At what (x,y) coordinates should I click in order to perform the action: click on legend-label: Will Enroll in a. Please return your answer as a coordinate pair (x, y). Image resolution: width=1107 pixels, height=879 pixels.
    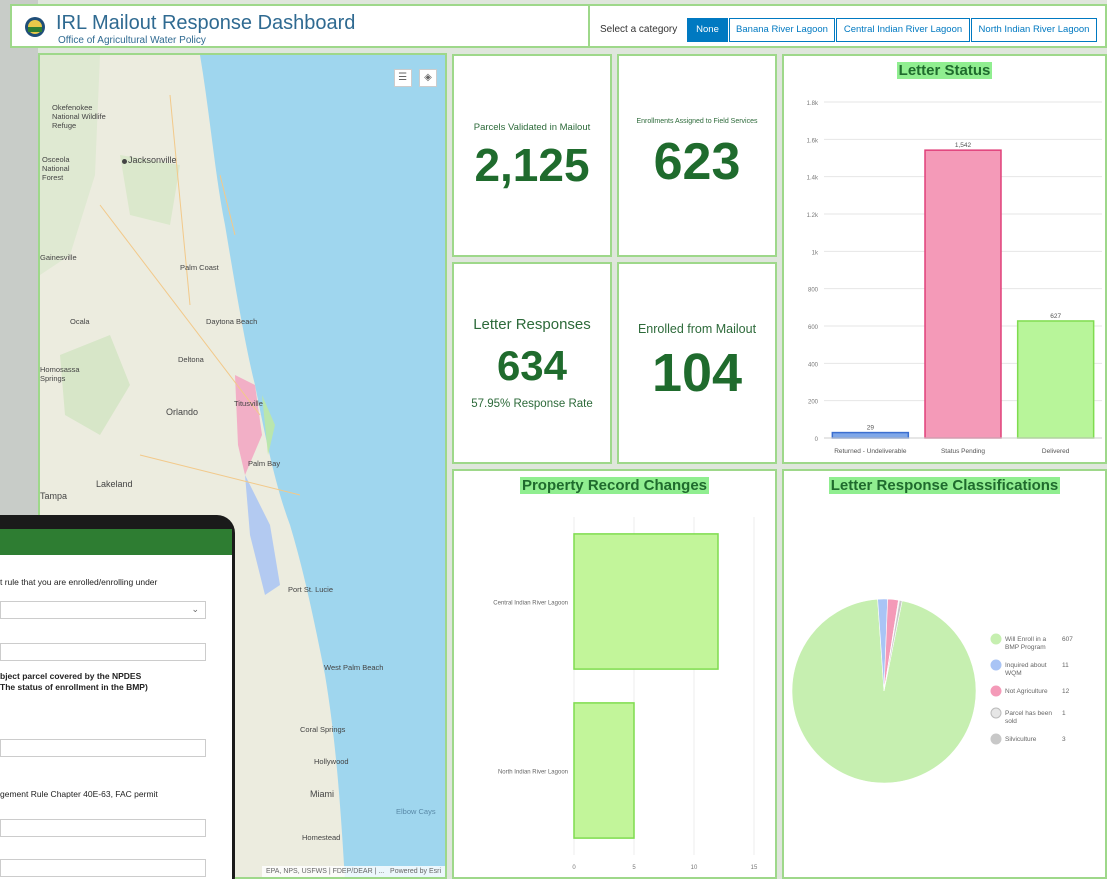
    Looking at the image, I should click on (1026, 639).